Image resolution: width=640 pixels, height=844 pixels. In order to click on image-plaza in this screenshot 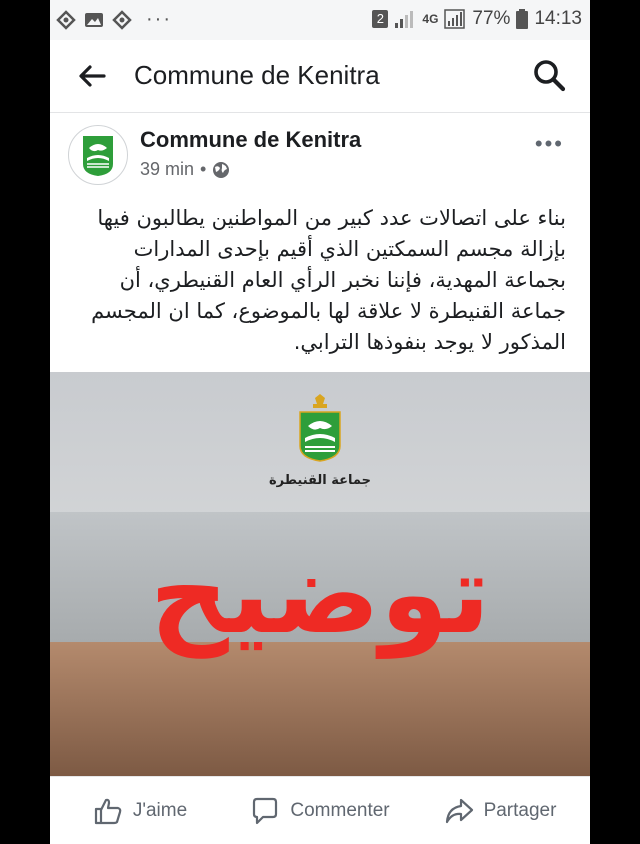, I will do `click(320, 709)`.